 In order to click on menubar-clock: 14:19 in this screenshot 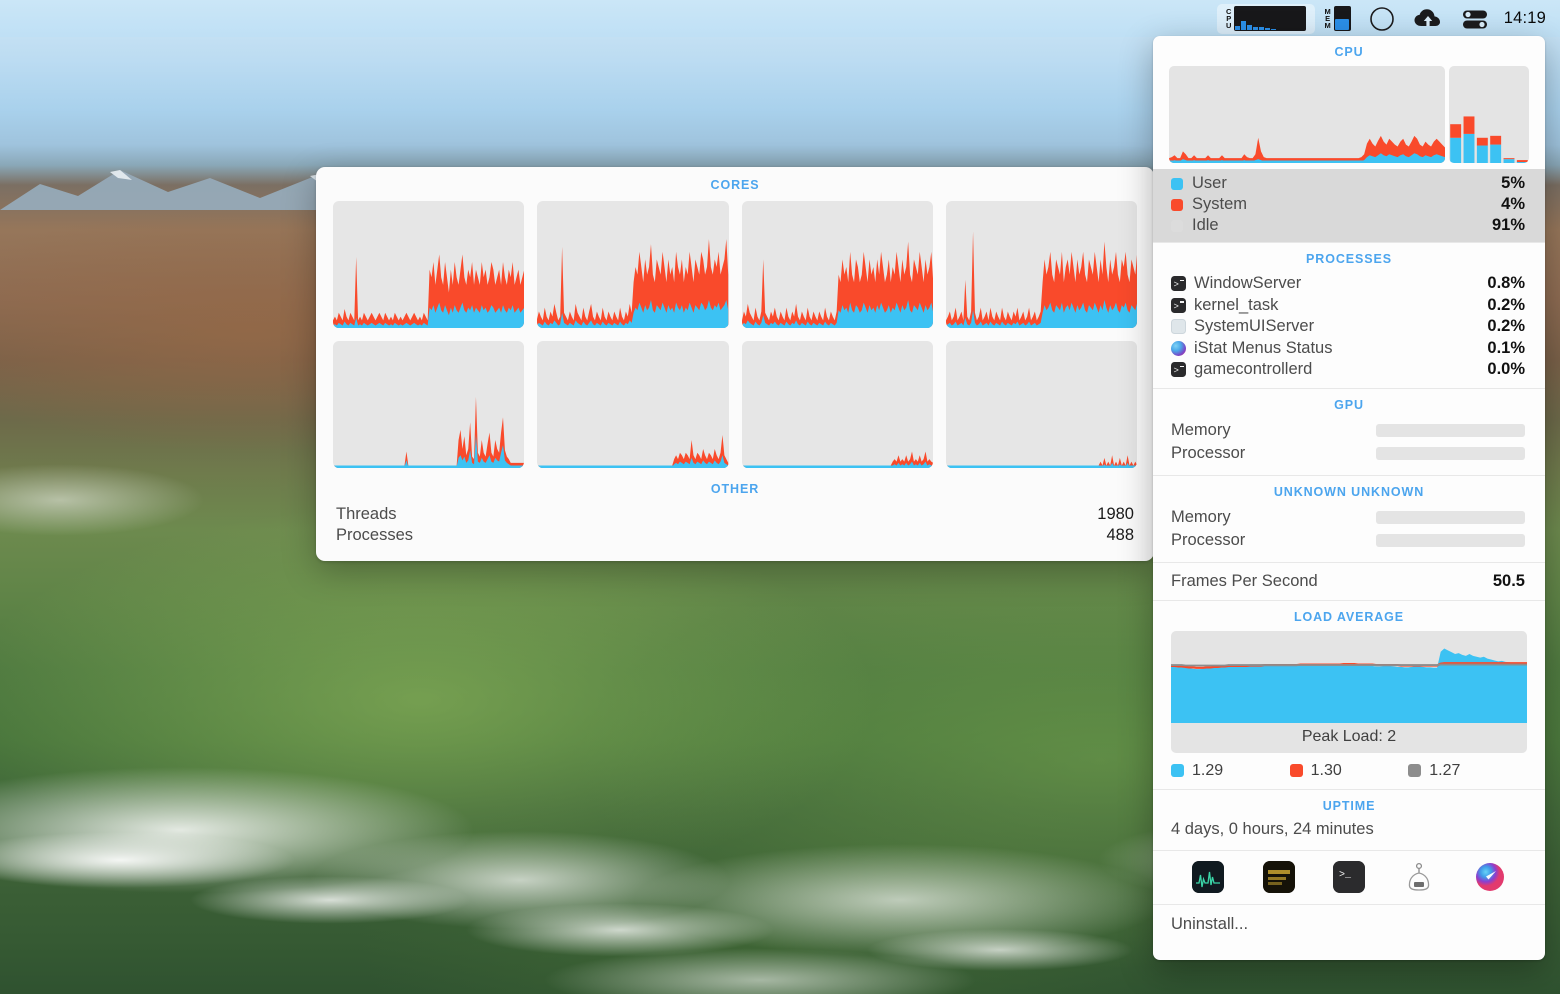, I will do `click(1525, 18)`.